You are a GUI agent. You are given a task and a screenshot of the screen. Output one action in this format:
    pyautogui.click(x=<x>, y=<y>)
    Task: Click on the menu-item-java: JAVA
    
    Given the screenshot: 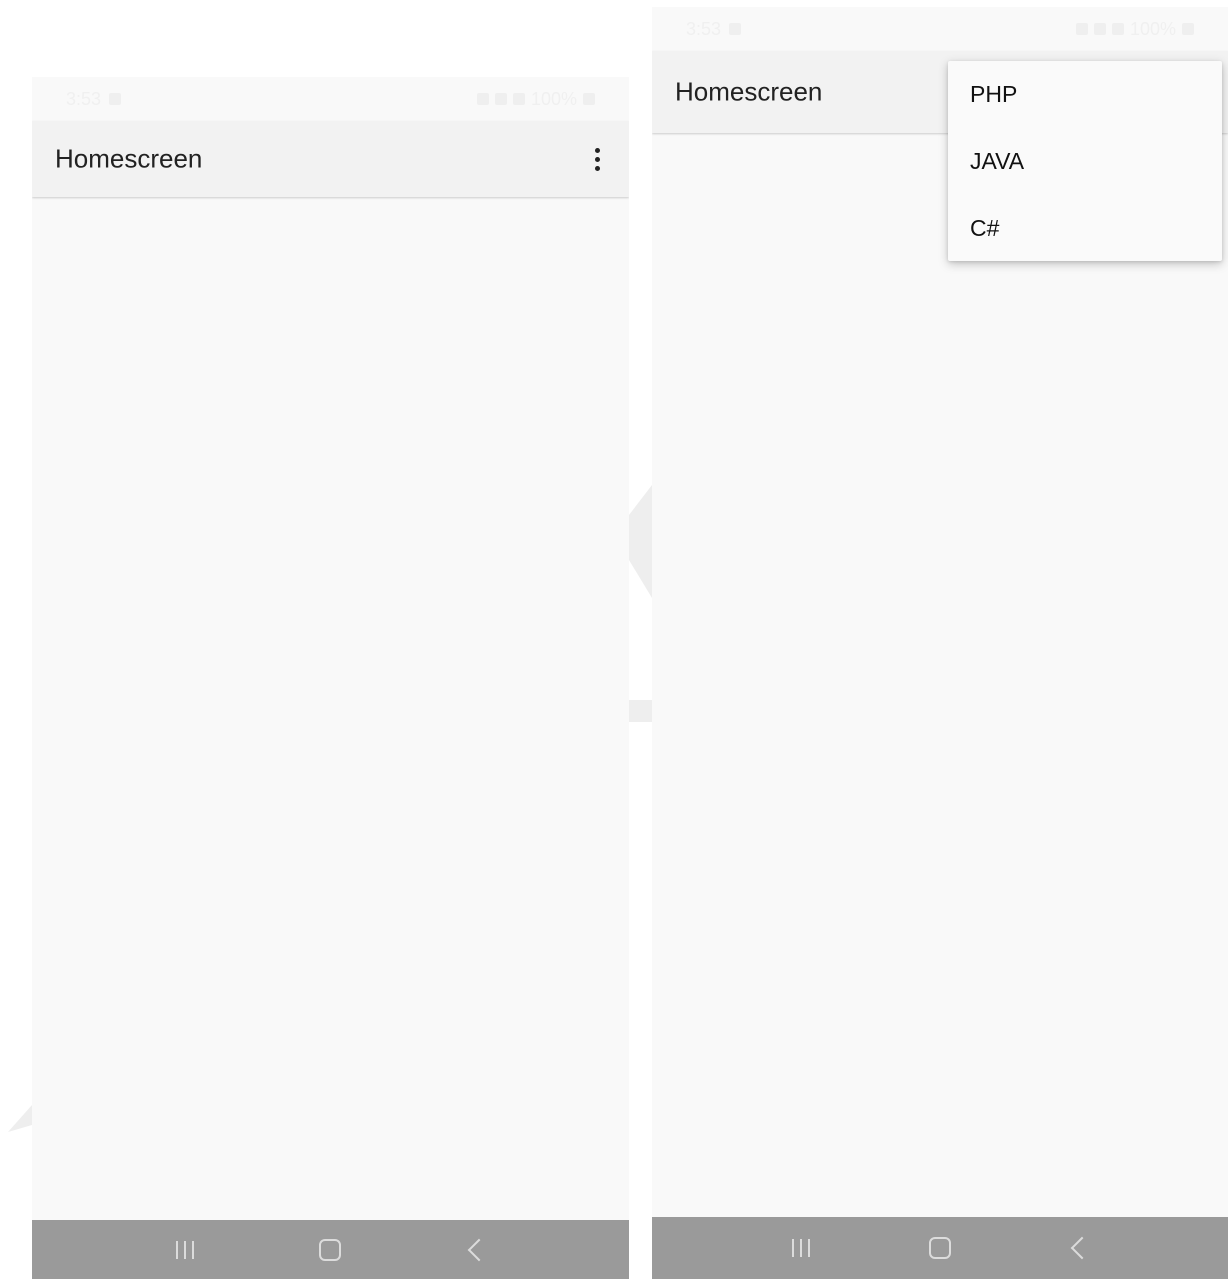 What is the action you would take?
    pyautogui.click(x=1085, y=161)
    